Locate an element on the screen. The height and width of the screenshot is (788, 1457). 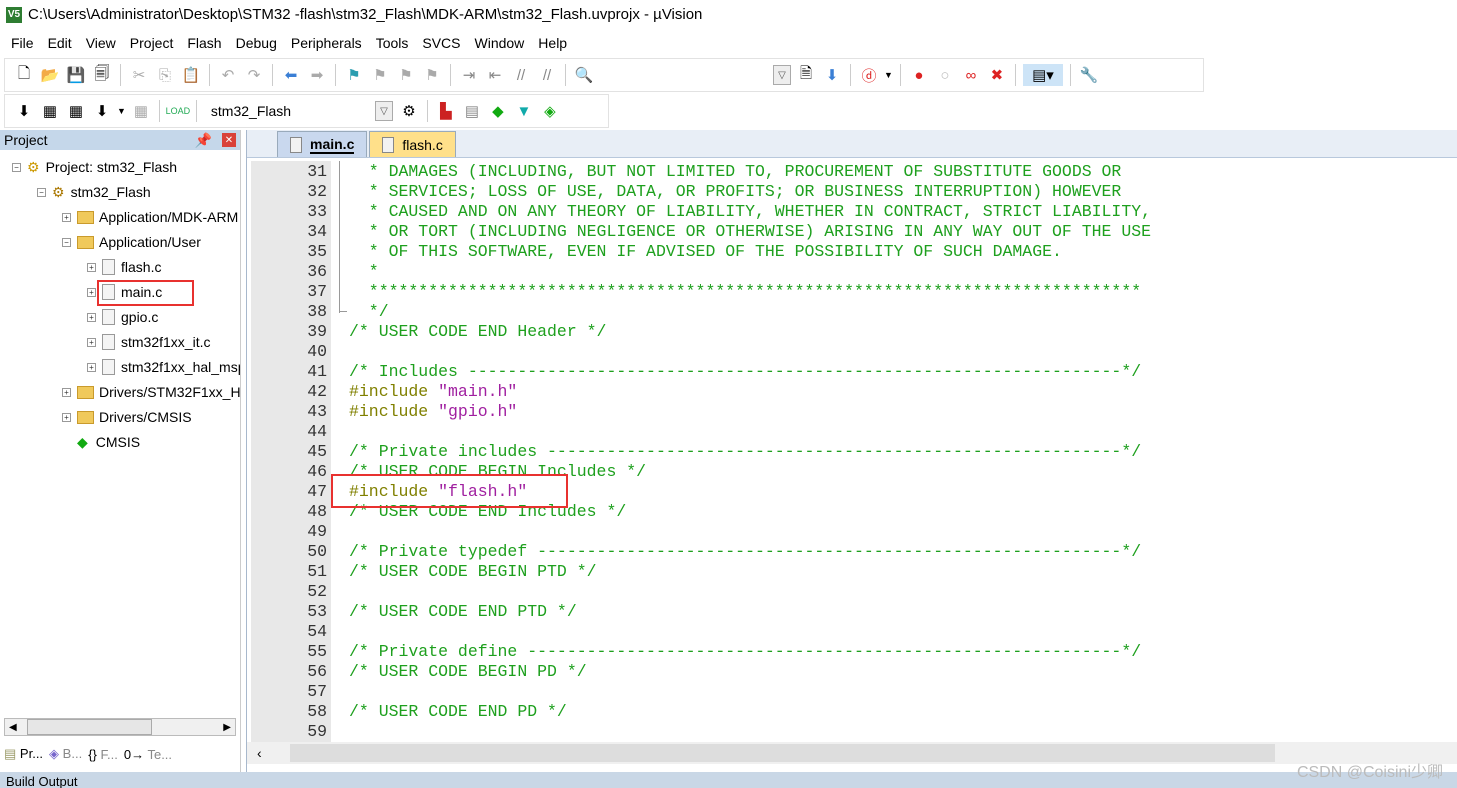
chevron-down-icon: ▽ is located at coordinates (383, 111).